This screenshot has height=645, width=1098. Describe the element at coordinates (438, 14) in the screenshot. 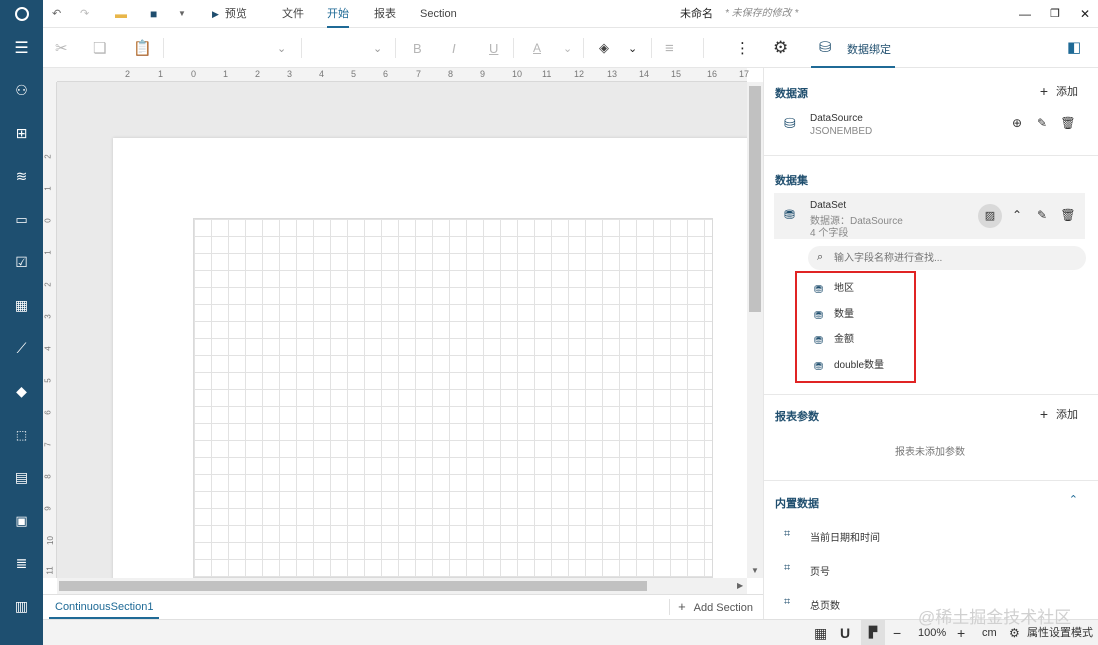

I see `menu-section: Section` at that location.